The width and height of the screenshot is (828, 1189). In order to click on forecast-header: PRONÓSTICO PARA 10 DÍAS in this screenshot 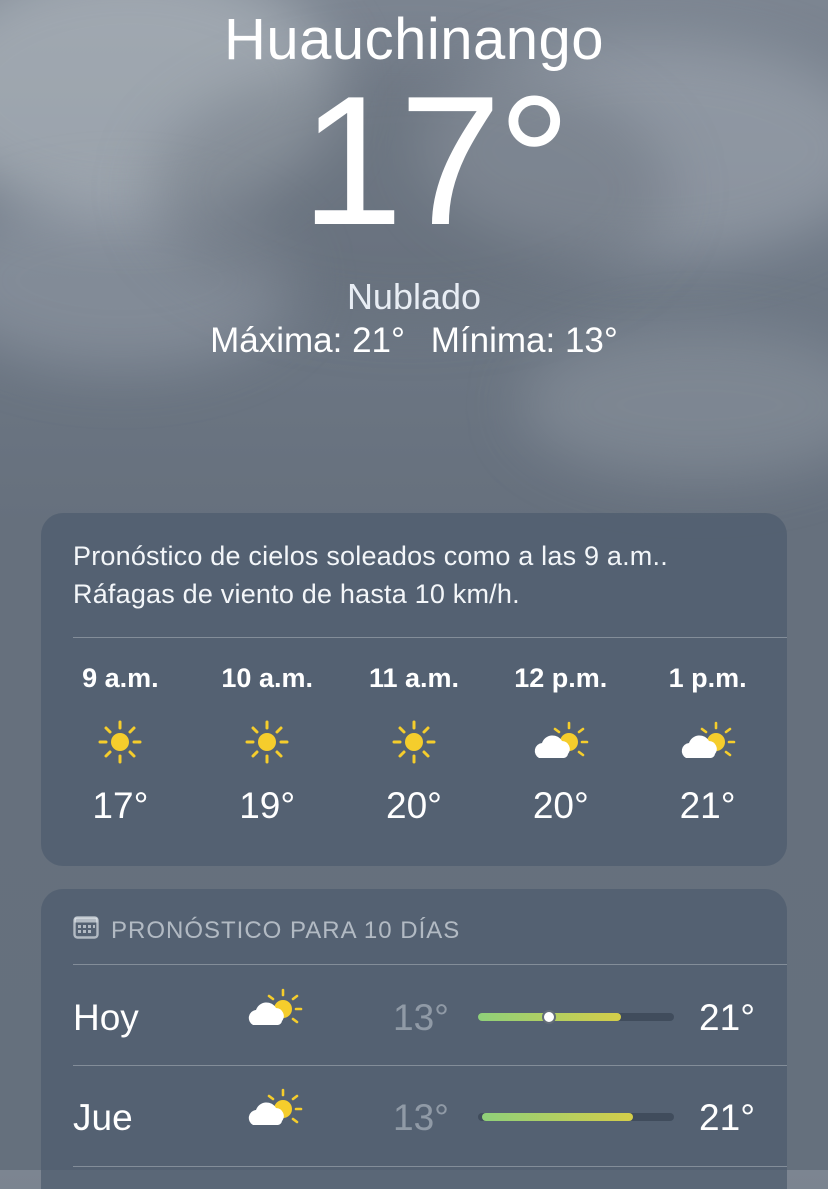, I will do `click(266, 930)`.